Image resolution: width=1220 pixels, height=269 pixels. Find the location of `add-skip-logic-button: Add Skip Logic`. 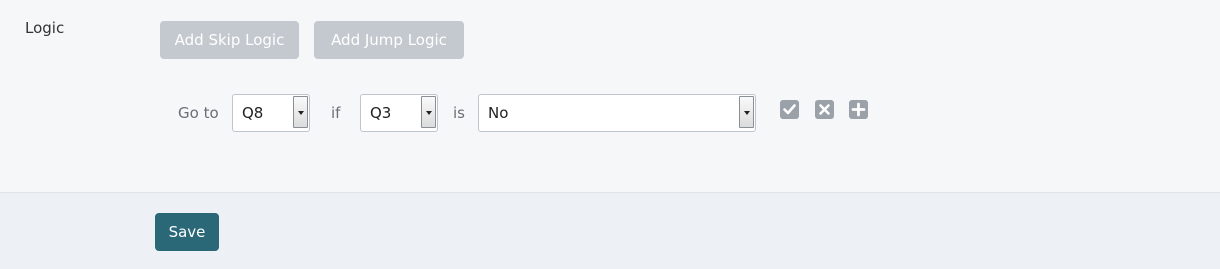

add-skip-logic-button: Add Skip Logic is located at coordinates (229, 40).